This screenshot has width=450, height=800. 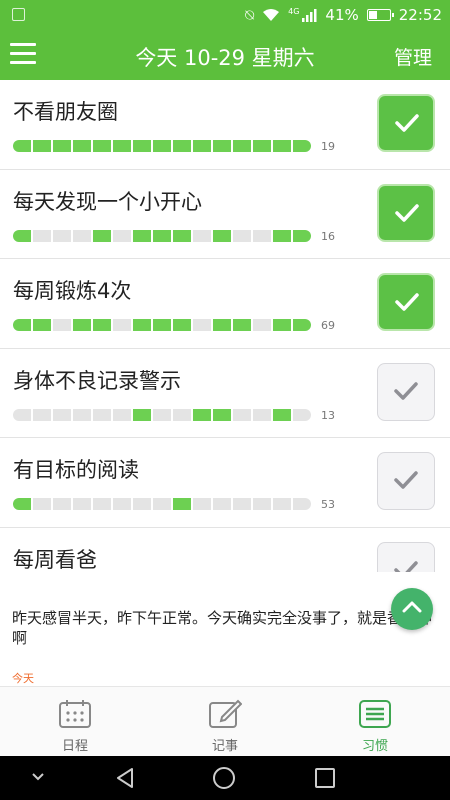 I want to click on habit-row: 每周锻炼4次 69, so click(x=225, y=304).